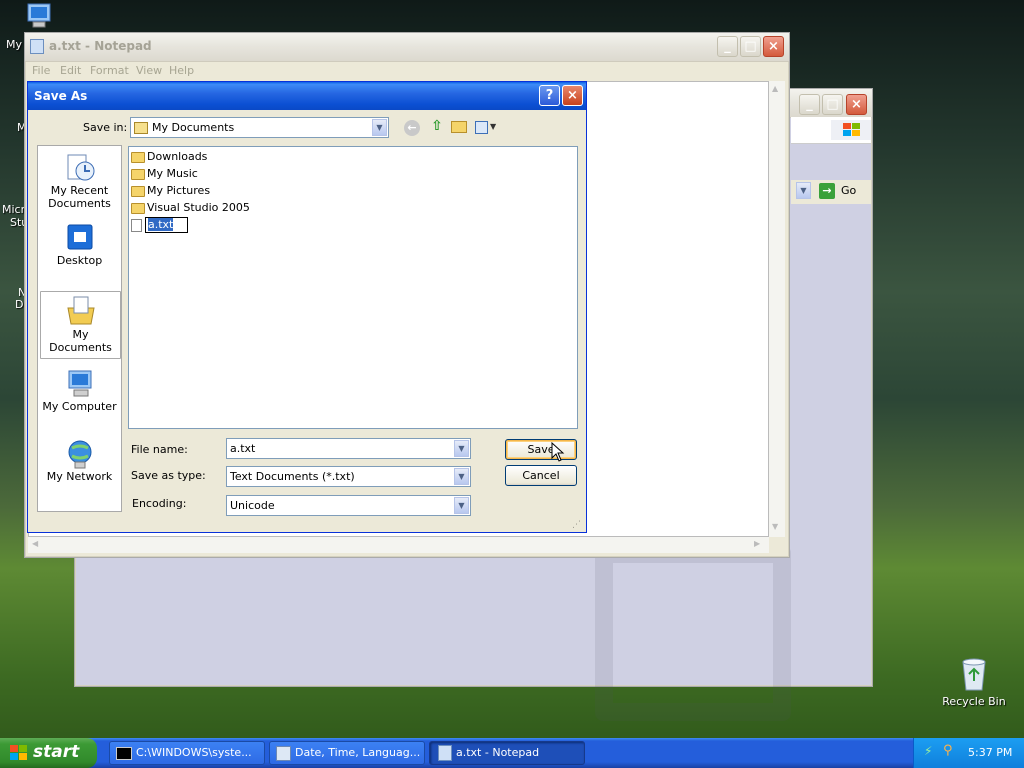 The height and width of the screenshot is (768, 1024). I want to click on place-label: My Documents, so click(80, 341).